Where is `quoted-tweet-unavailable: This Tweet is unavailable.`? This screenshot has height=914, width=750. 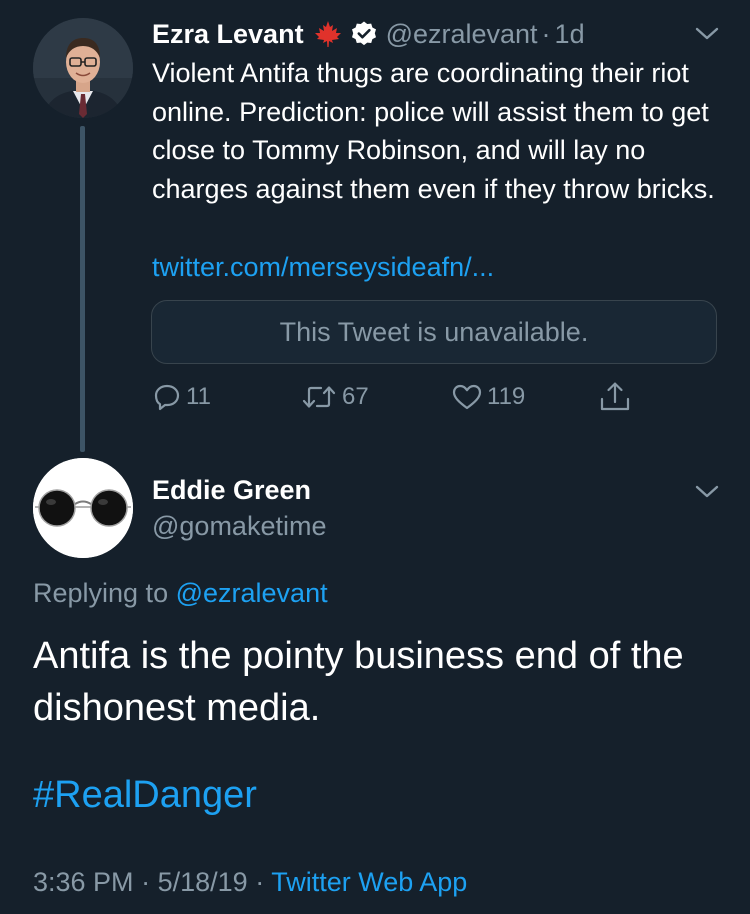
quoted-tweet-unavailable: This Tweet is unavailable. is located at coordinates (434, 332).